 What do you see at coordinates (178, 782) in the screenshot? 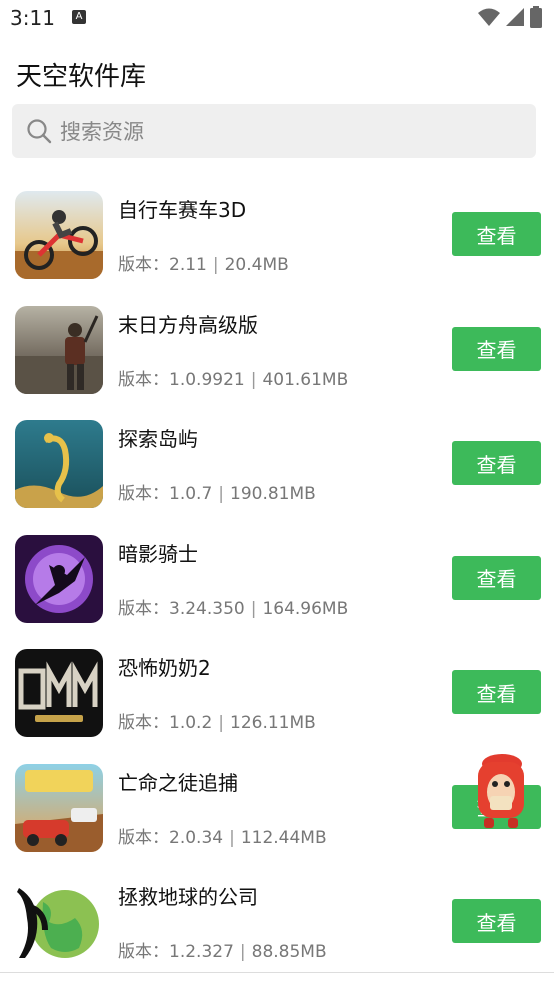
I see `app-name: 亡命之徒追捕` at bounding box center [178, 782].